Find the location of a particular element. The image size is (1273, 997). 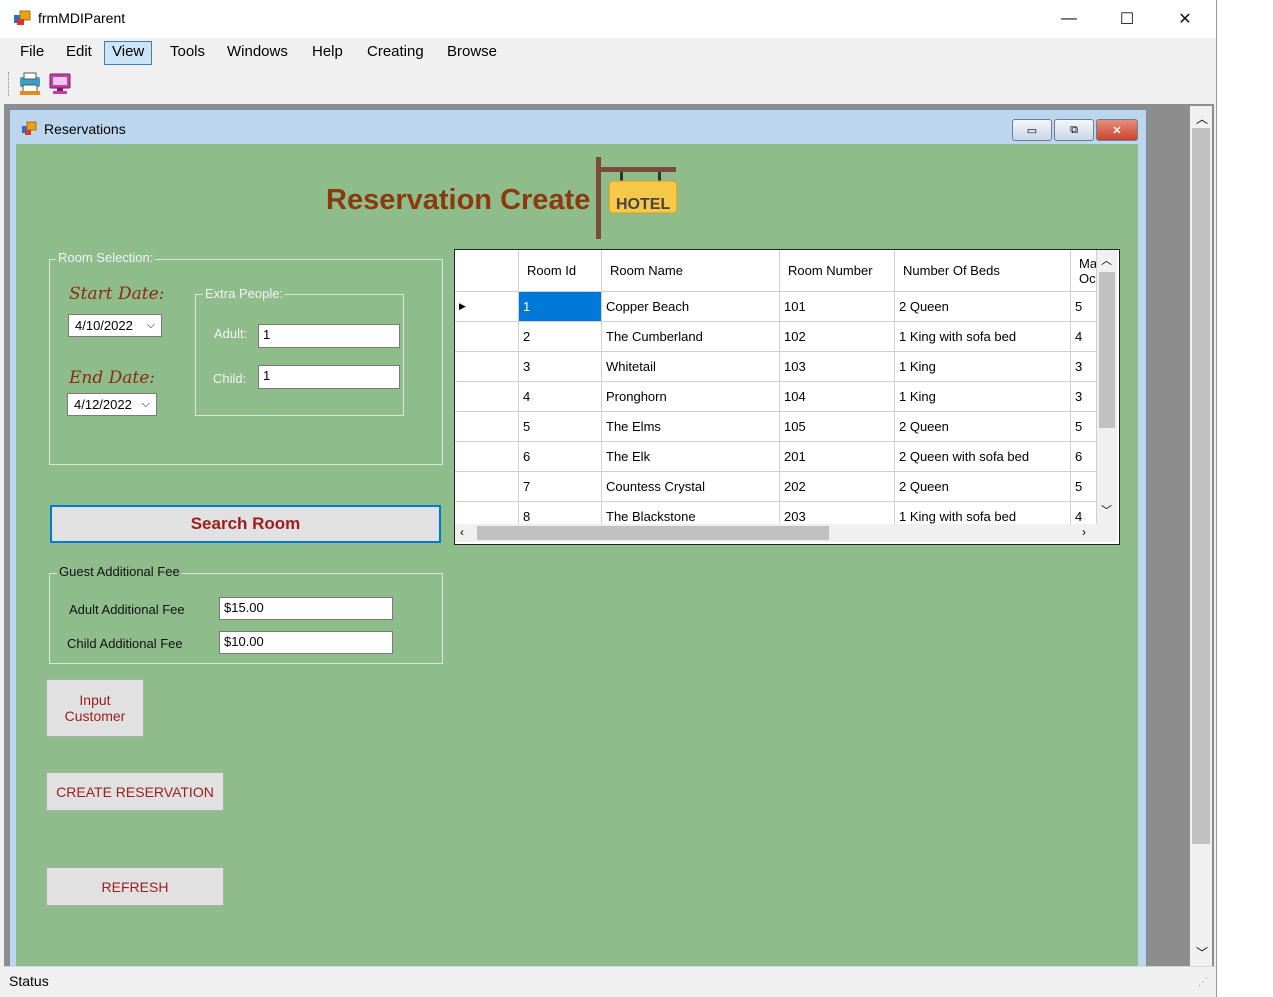

menu-creating: Creating is located at coordinates (395, 52).